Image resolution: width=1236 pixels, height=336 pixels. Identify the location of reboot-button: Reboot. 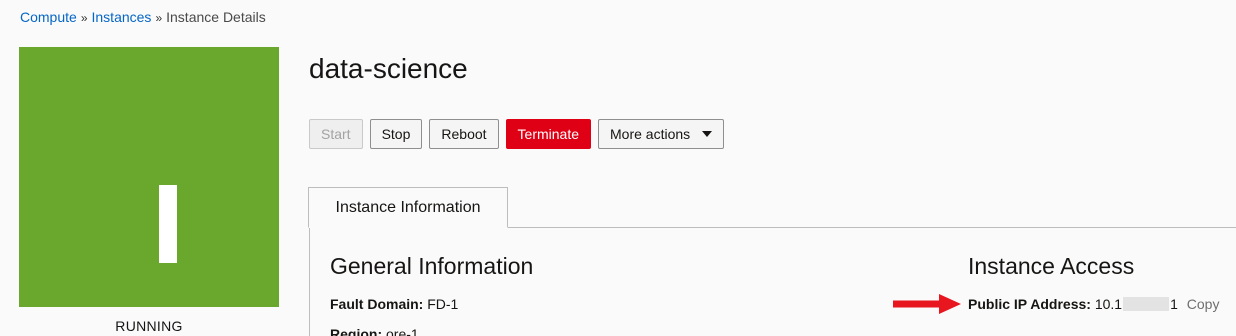
(464, 134).